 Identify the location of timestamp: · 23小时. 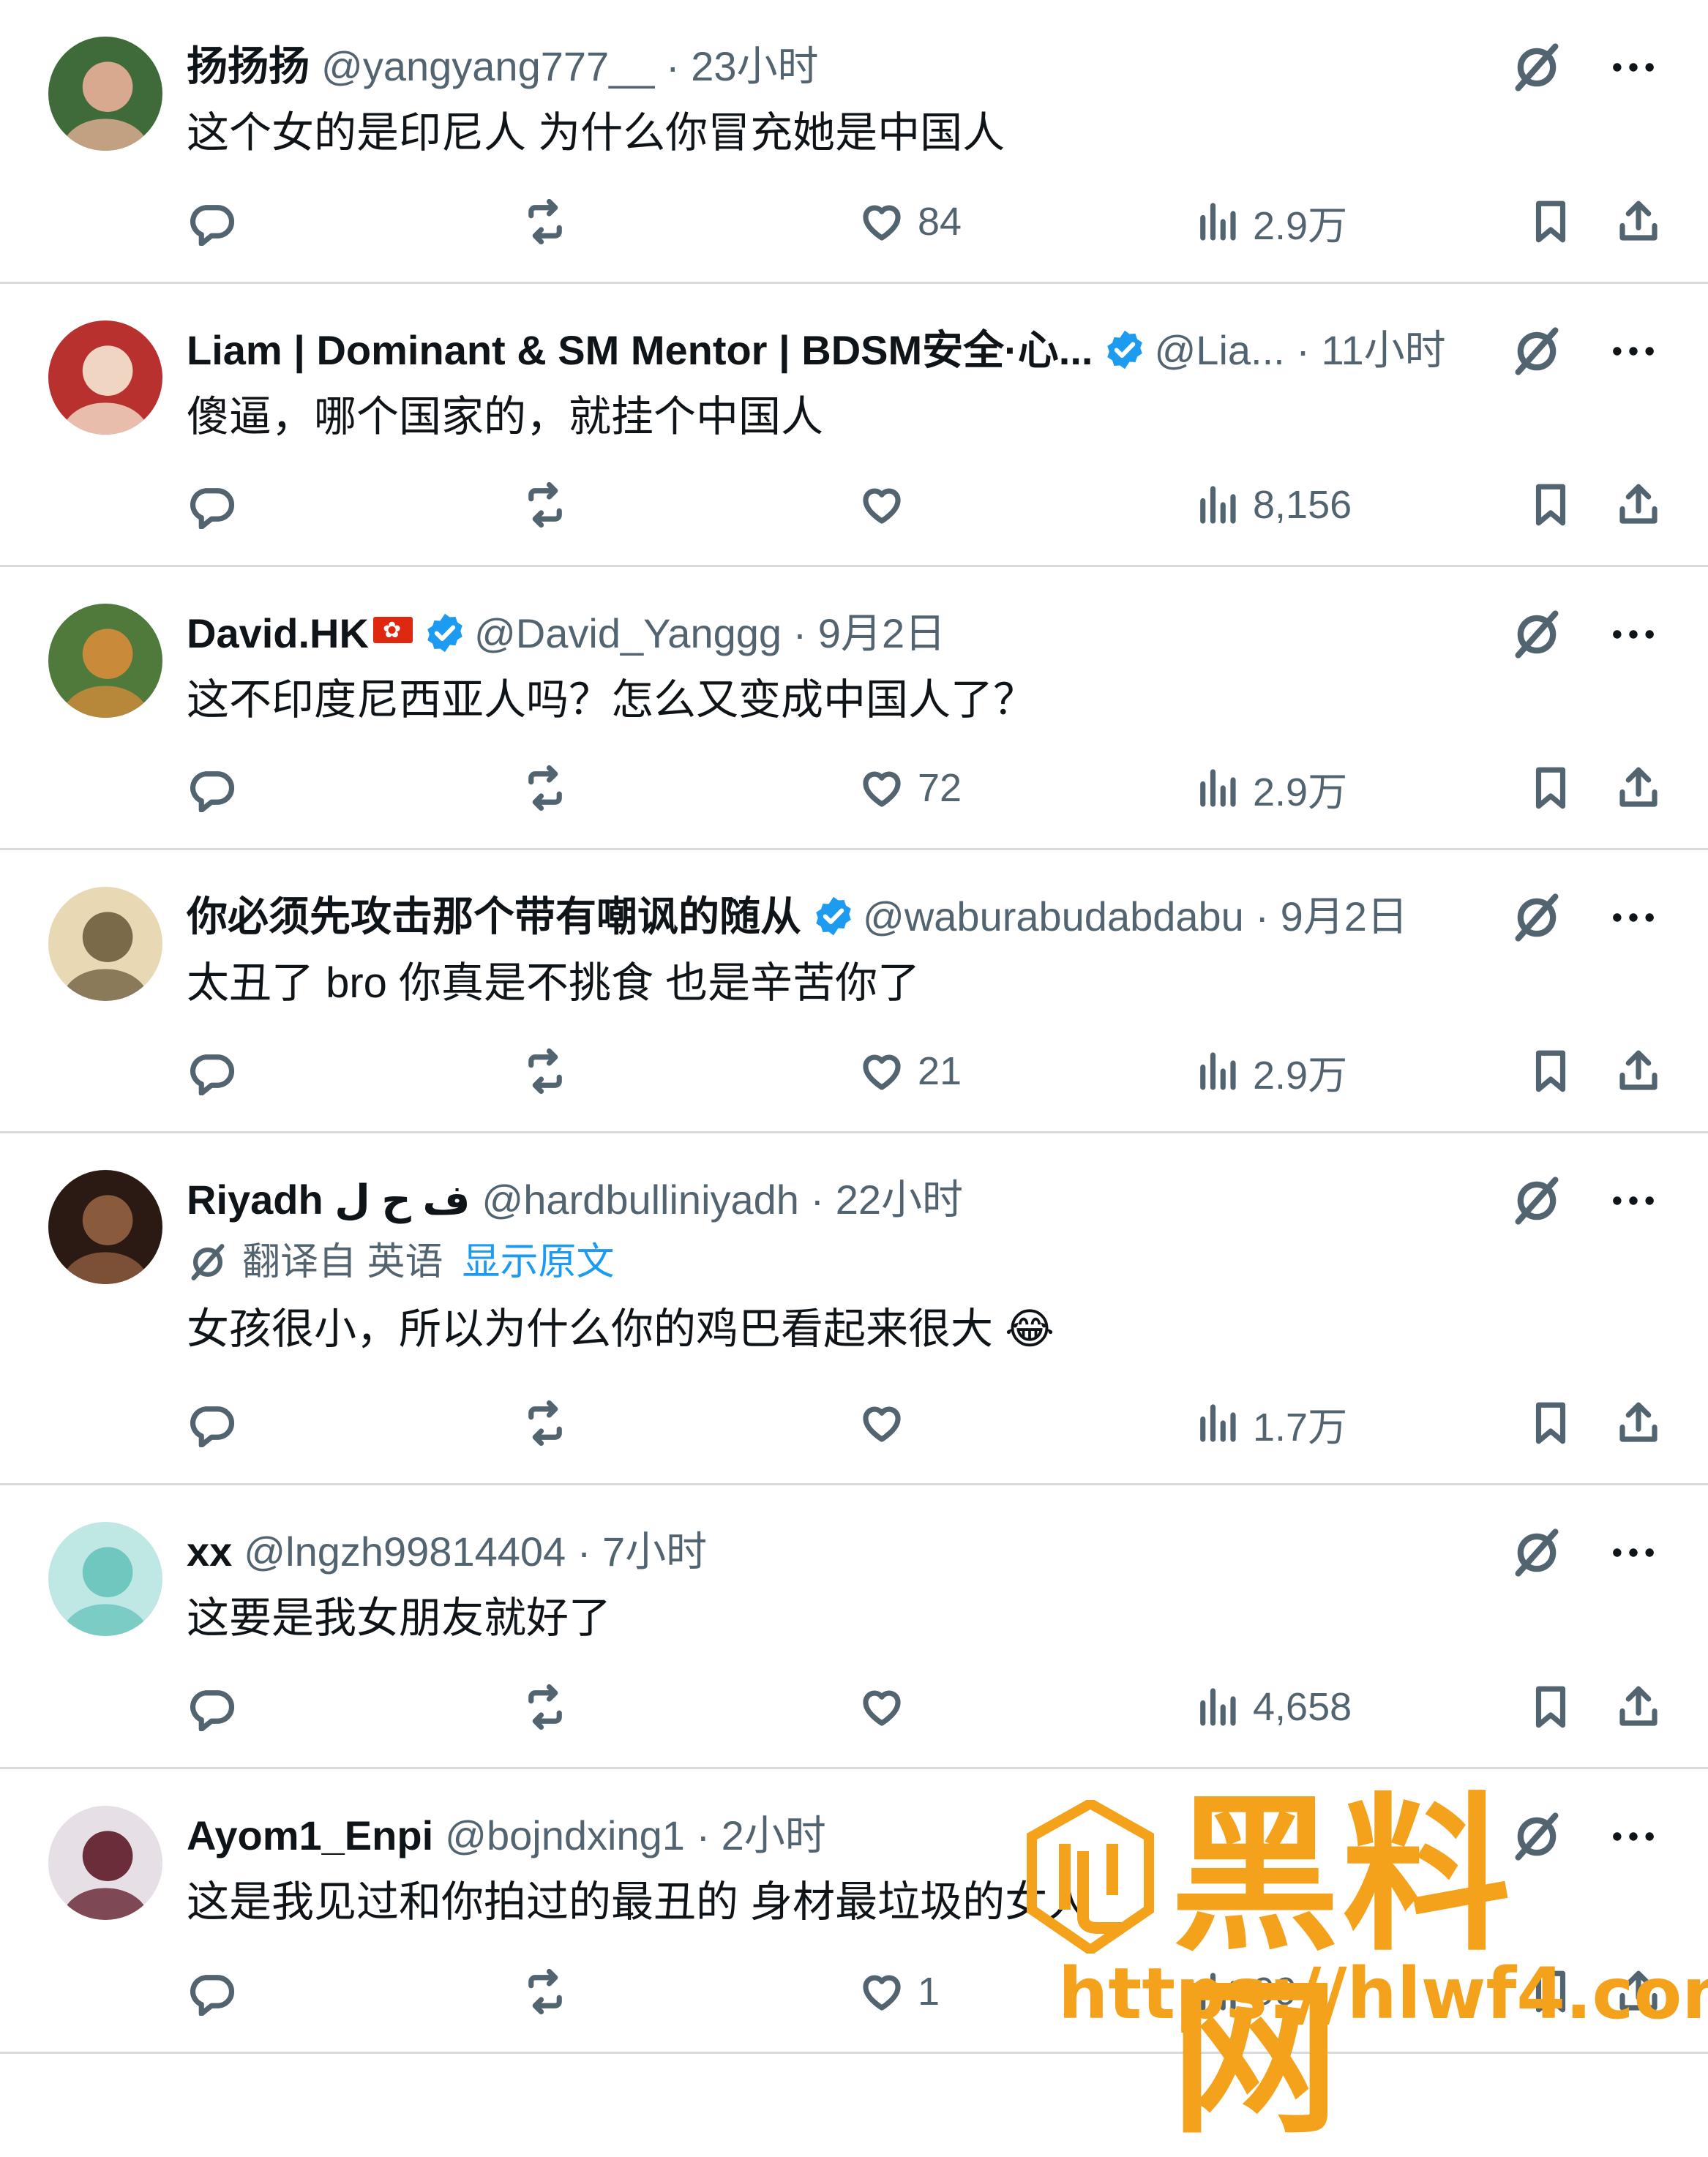
(742, 66).